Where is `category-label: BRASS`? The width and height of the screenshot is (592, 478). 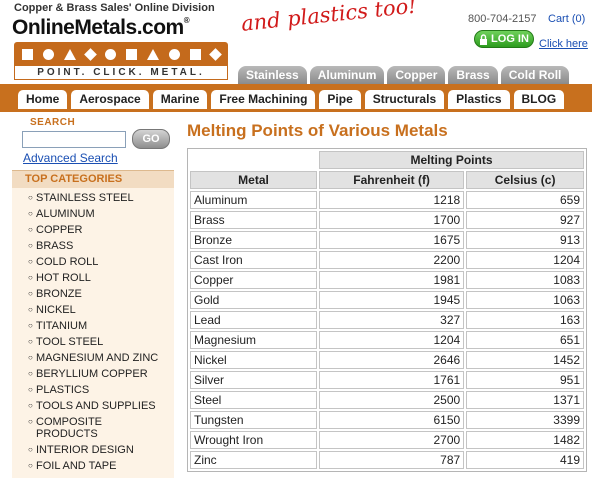
category-label: BRASS is located at coordinates (55, 246).